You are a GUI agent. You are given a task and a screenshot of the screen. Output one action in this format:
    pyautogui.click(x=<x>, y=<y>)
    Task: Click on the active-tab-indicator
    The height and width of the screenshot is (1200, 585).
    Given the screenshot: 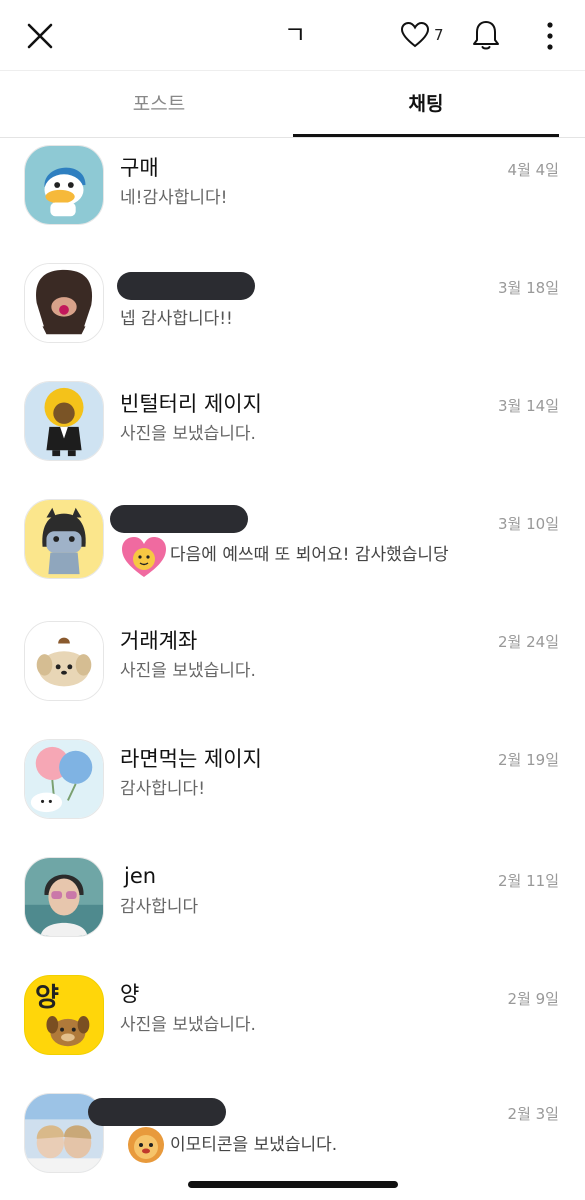 What is the action you would take?
    pyautogui.click(x=426, y=135)
    